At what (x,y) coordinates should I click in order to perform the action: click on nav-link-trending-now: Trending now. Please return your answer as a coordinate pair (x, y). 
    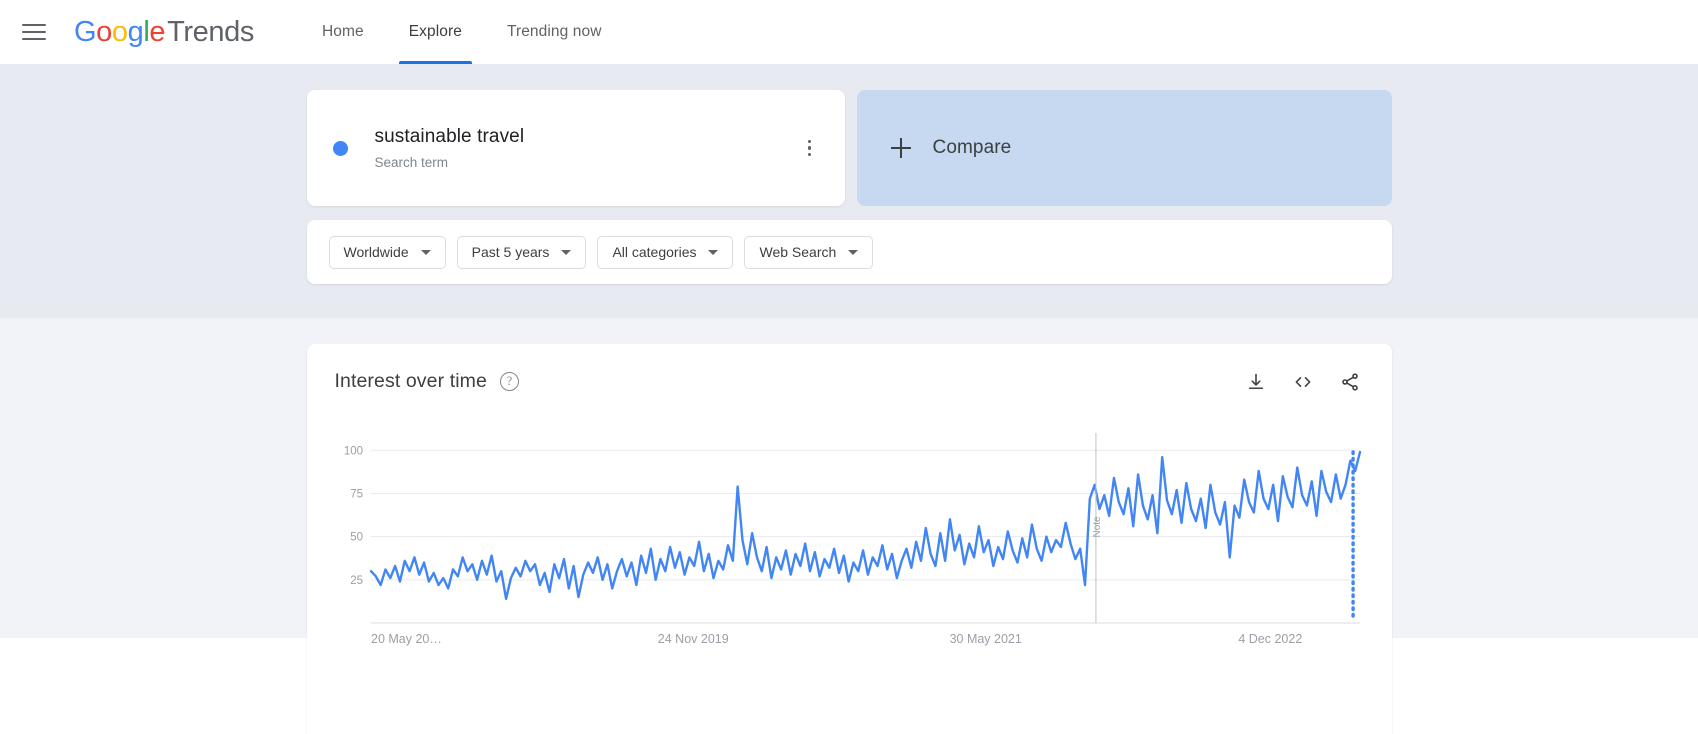
    Looking at the image, I should click on (554, 32).